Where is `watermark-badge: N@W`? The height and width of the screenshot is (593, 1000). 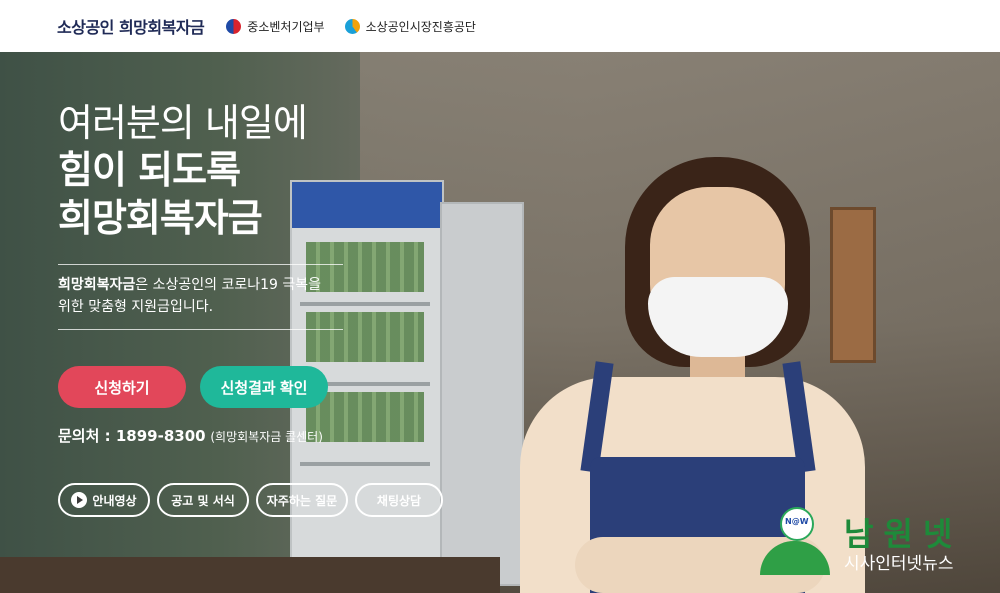 watermark-badge: N@W is located at coordinates (797, 521).